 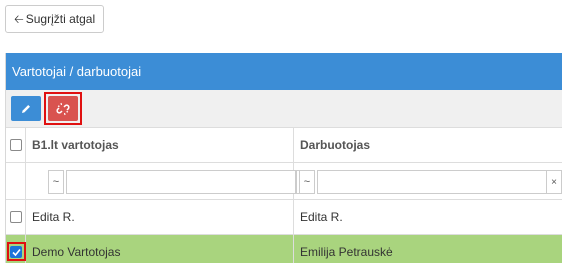 What do you see at coordinates (56, 182) in the screenshot?
I see `user-filter-operator: ~` at bounding box center [56, 182].